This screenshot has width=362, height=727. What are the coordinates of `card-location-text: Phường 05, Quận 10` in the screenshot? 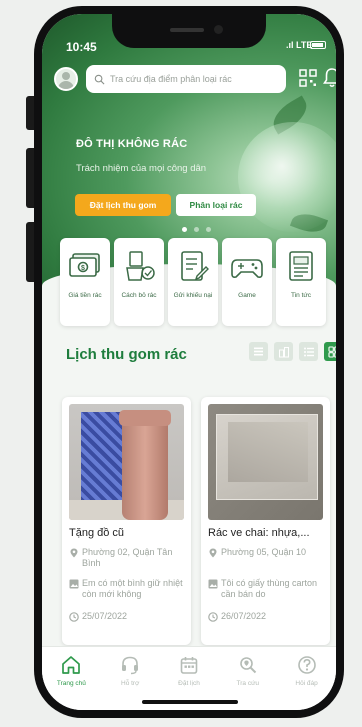 It's located at (263, 552).